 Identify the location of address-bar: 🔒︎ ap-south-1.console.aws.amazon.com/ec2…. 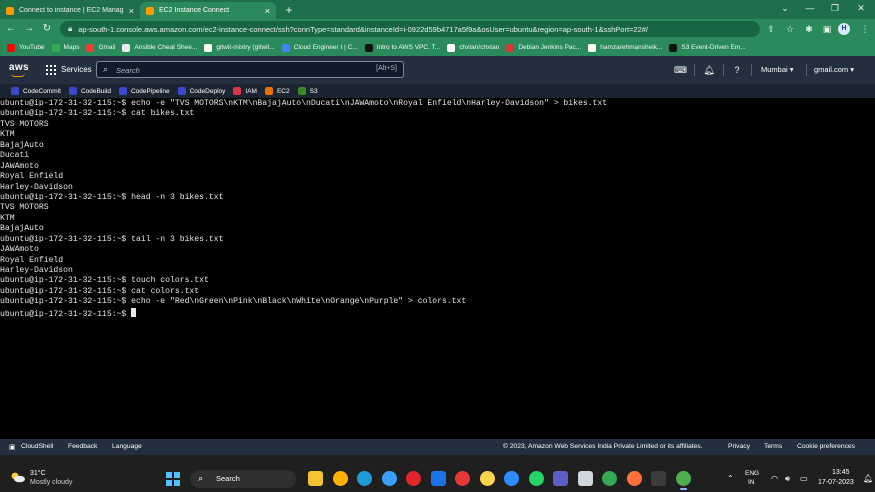
(410, 29).